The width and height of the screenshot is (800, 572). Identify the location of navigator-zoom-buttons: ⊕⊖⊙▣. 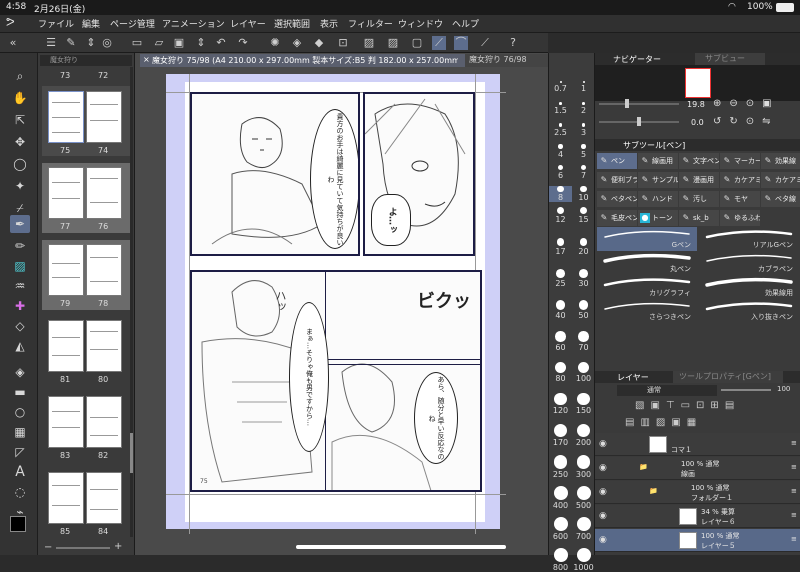
(746, 103).